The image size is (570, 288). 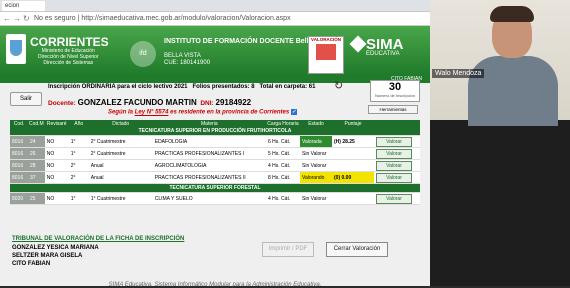 What do you see at coordinates (26, 18) in the screenshot?
I see `reload-icon: ↻` at bounding box center [26, 18].